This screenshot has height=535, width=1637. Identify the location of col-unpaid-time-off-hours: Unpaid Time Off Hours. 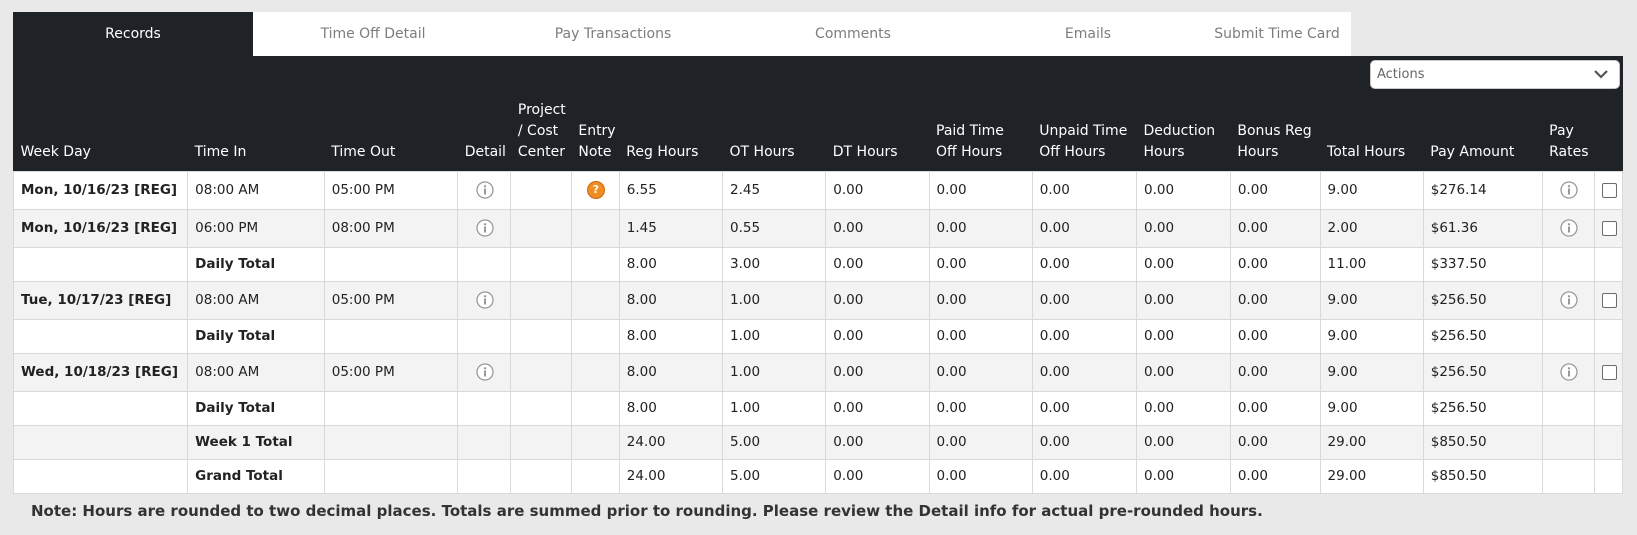
(1084, 134).